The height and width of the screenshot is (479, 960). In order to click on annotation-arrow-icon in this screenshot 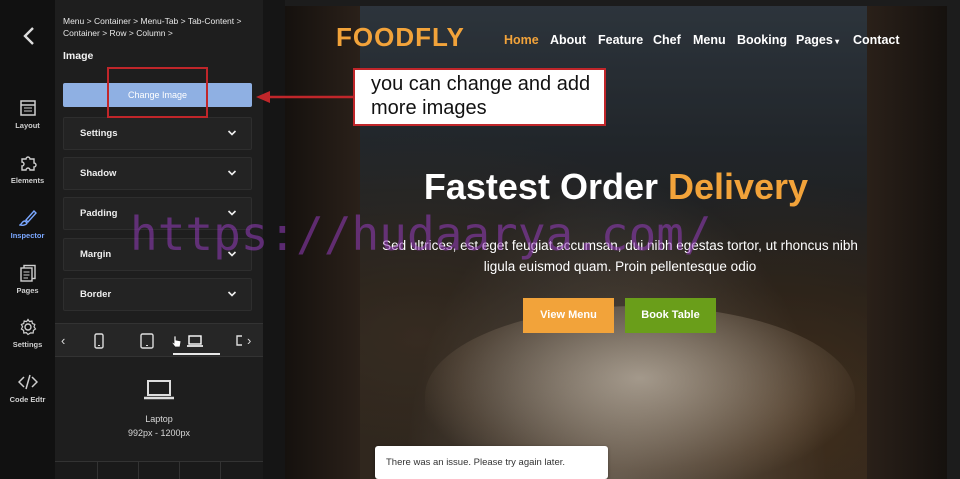, I will do `click(305, 97)`.